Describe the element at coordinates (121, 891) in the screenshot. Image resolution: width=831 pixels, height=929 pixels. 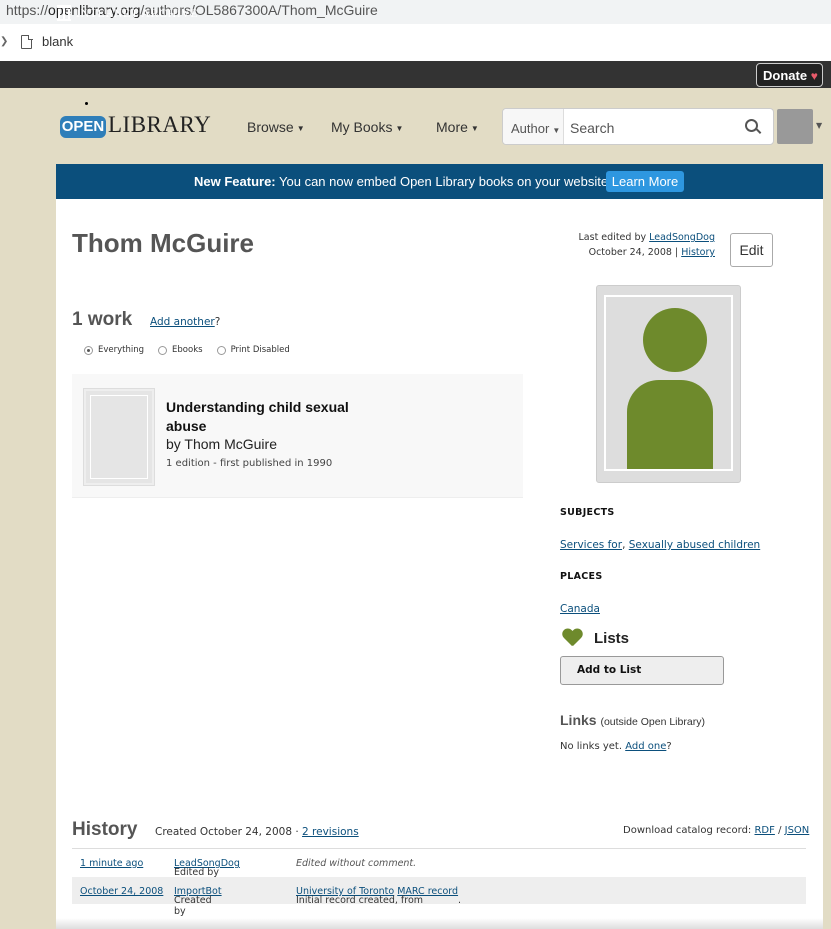
I see `history-when-link: October 24, 2008` at that location.